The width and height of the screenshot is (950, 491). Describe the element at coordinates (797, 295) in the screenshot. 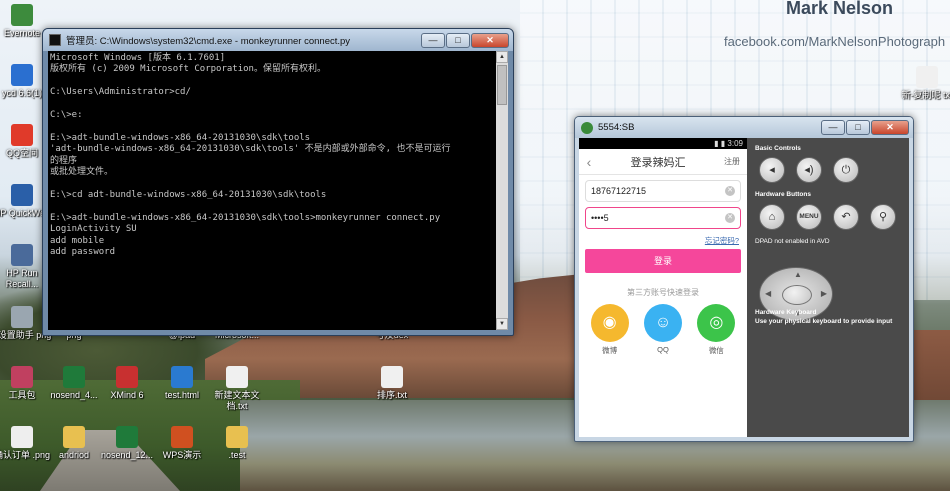

I see `dpad-center-button` at that location.